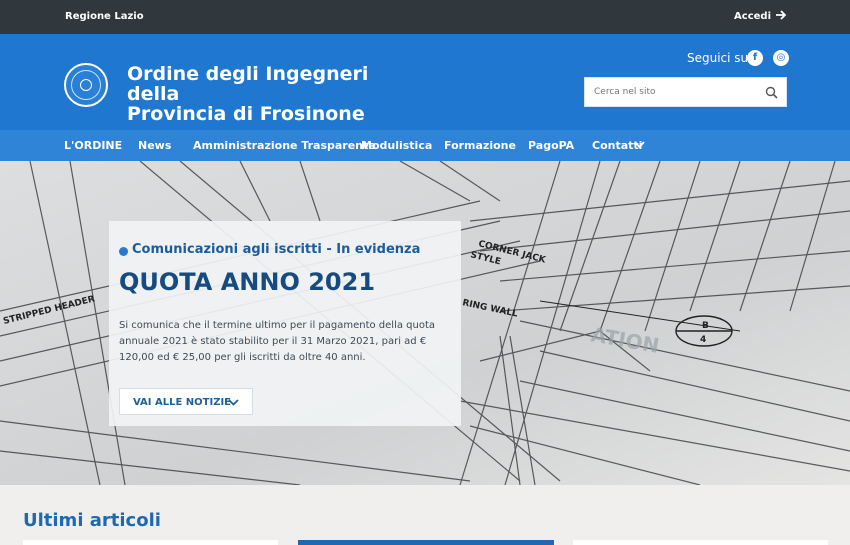  I want to click on logo-core, so click(86, 85).